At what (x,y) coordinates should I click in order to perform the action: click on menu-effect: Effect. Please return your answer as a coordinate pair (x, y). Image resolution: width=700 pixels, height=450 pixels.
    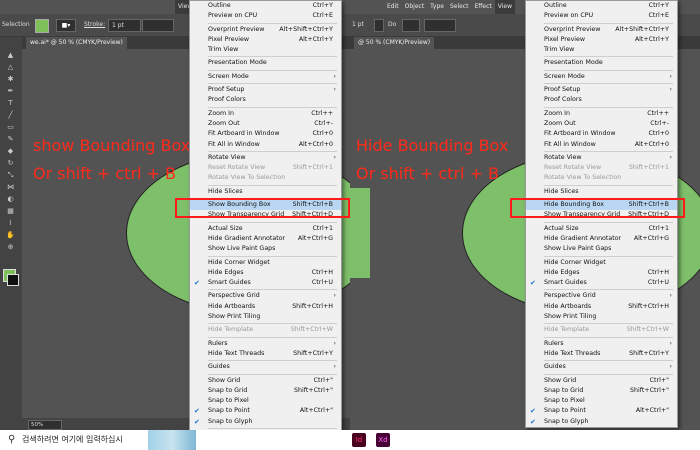
    Looking at the image, I should click on (482, 7).